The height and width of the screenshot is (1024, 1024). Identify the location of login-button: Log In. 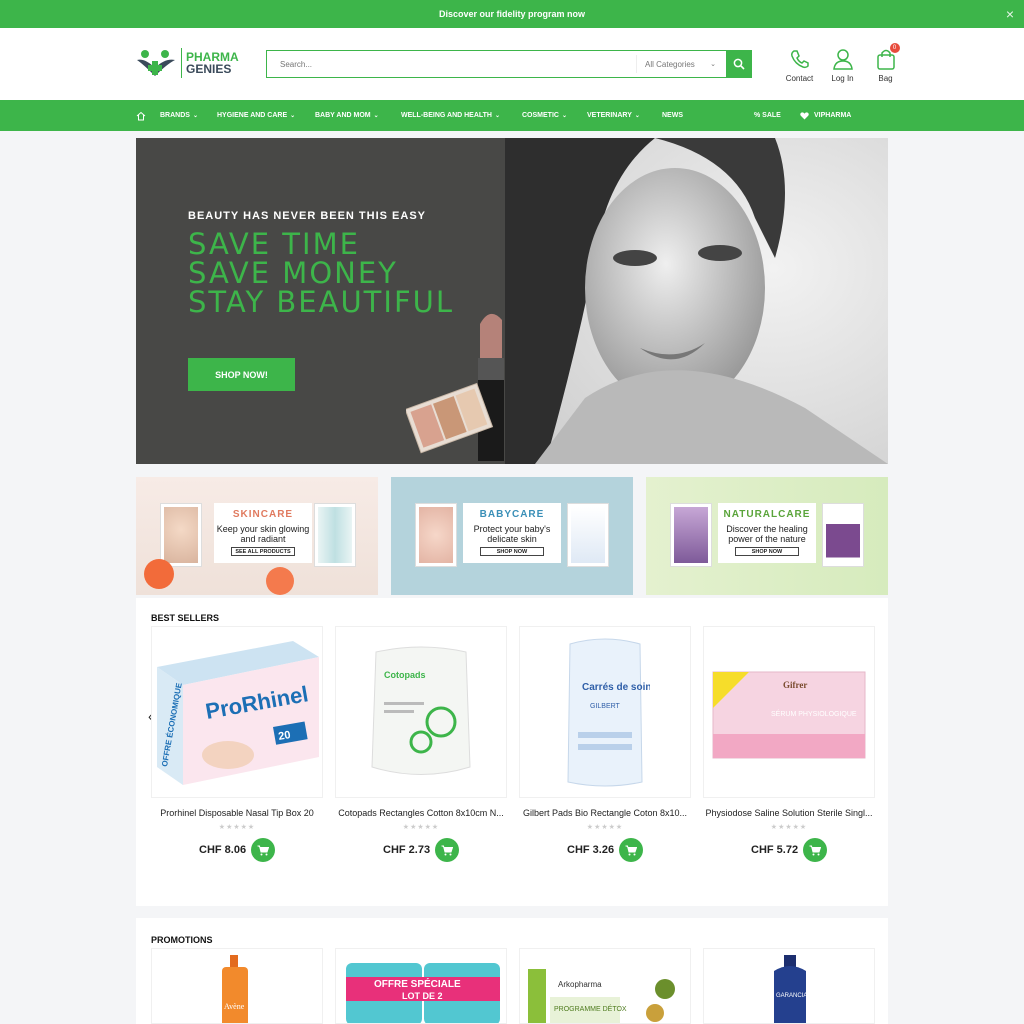
(842, 65).